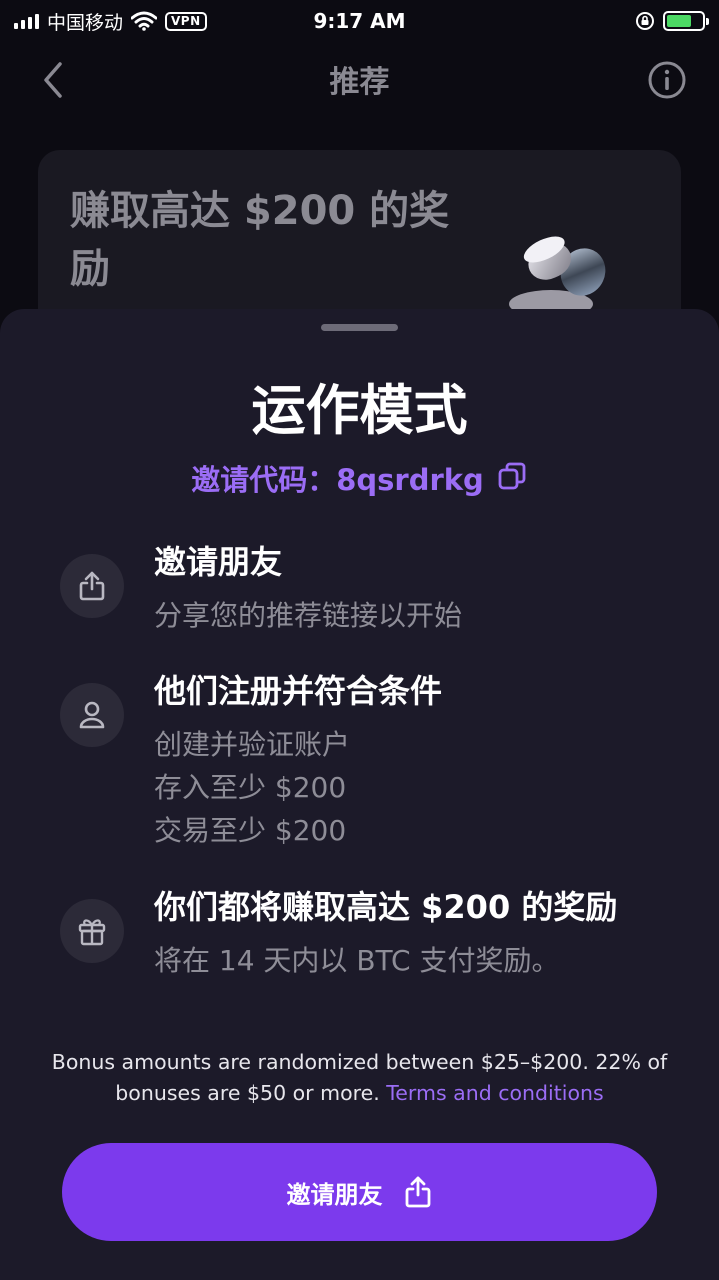  Describe the element at coordinates (359, 410) in the screenshot. I see `sheet-title: 运作模式` at that location.